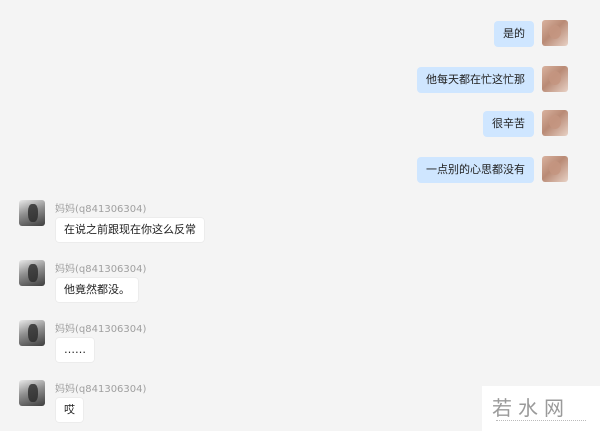 Image resolution: width=600 pixels, height=431 pixels. What do you see at coordinates (130, 230) in the screenshot?
I see `message-bubble: 在说之前跟现在你这么反常` at bounding box center [130, 230].